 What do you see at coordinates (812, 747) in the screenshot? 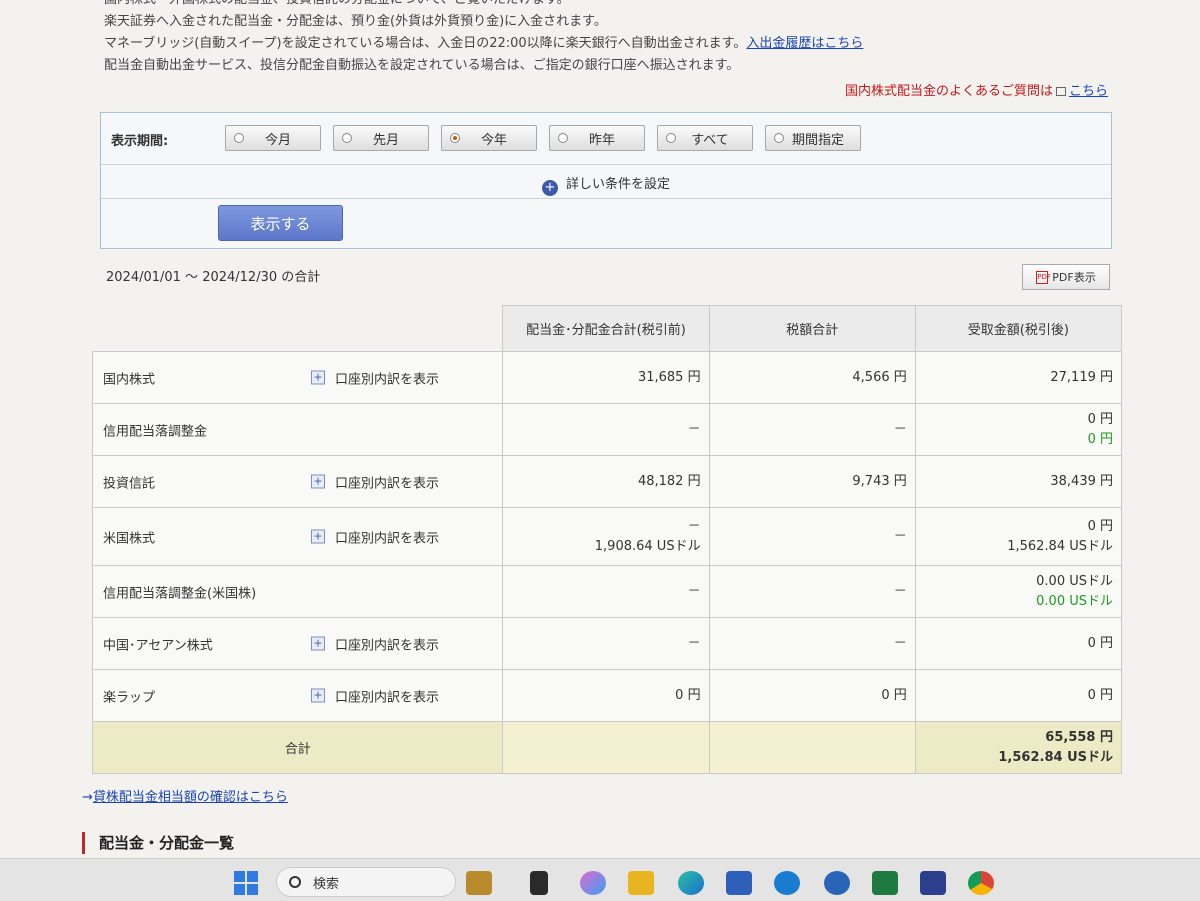
I see `total-tax-cell` at bounding box center [812, 747].